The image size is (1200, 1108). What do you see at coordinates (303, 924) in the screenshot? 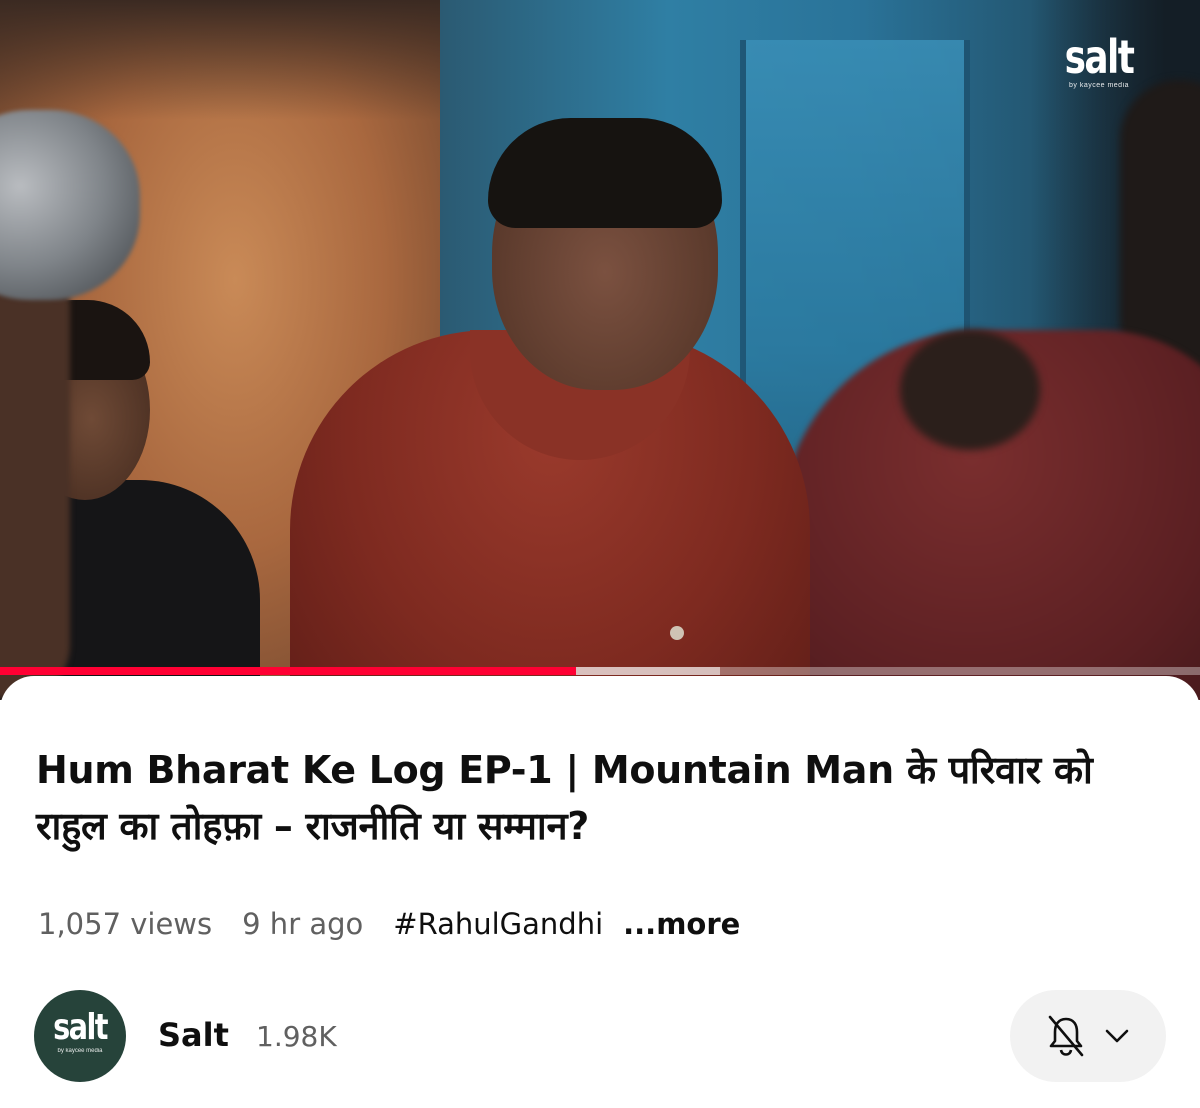
I see `upload-age: 9 hr ago` at bounding box center [303, 924].